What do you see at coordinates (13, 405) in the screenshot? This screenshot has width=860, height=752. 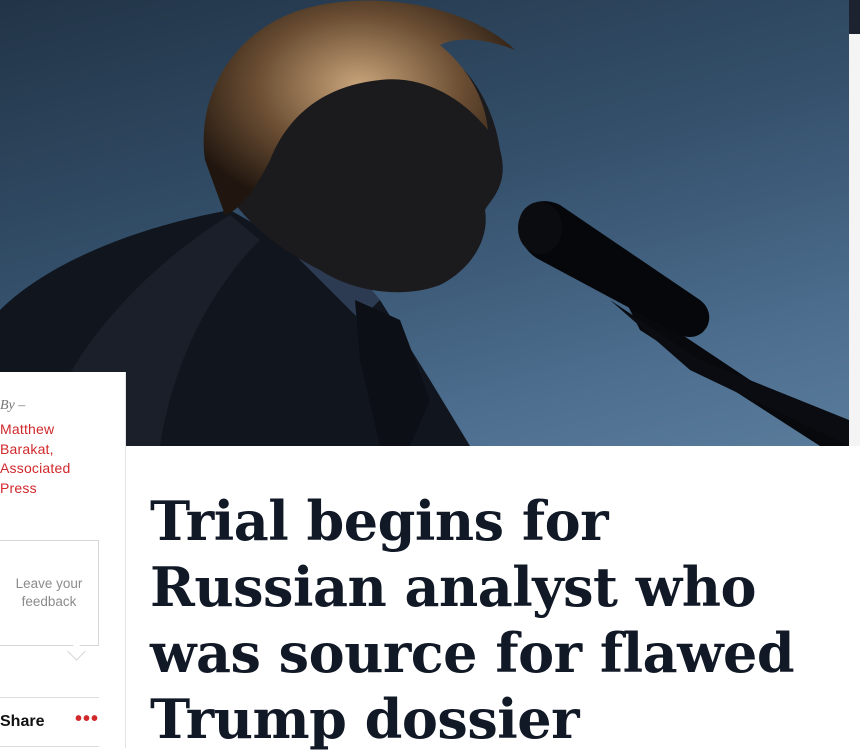 I see `byline-prefix: By –` at bounding box center [13, 405].